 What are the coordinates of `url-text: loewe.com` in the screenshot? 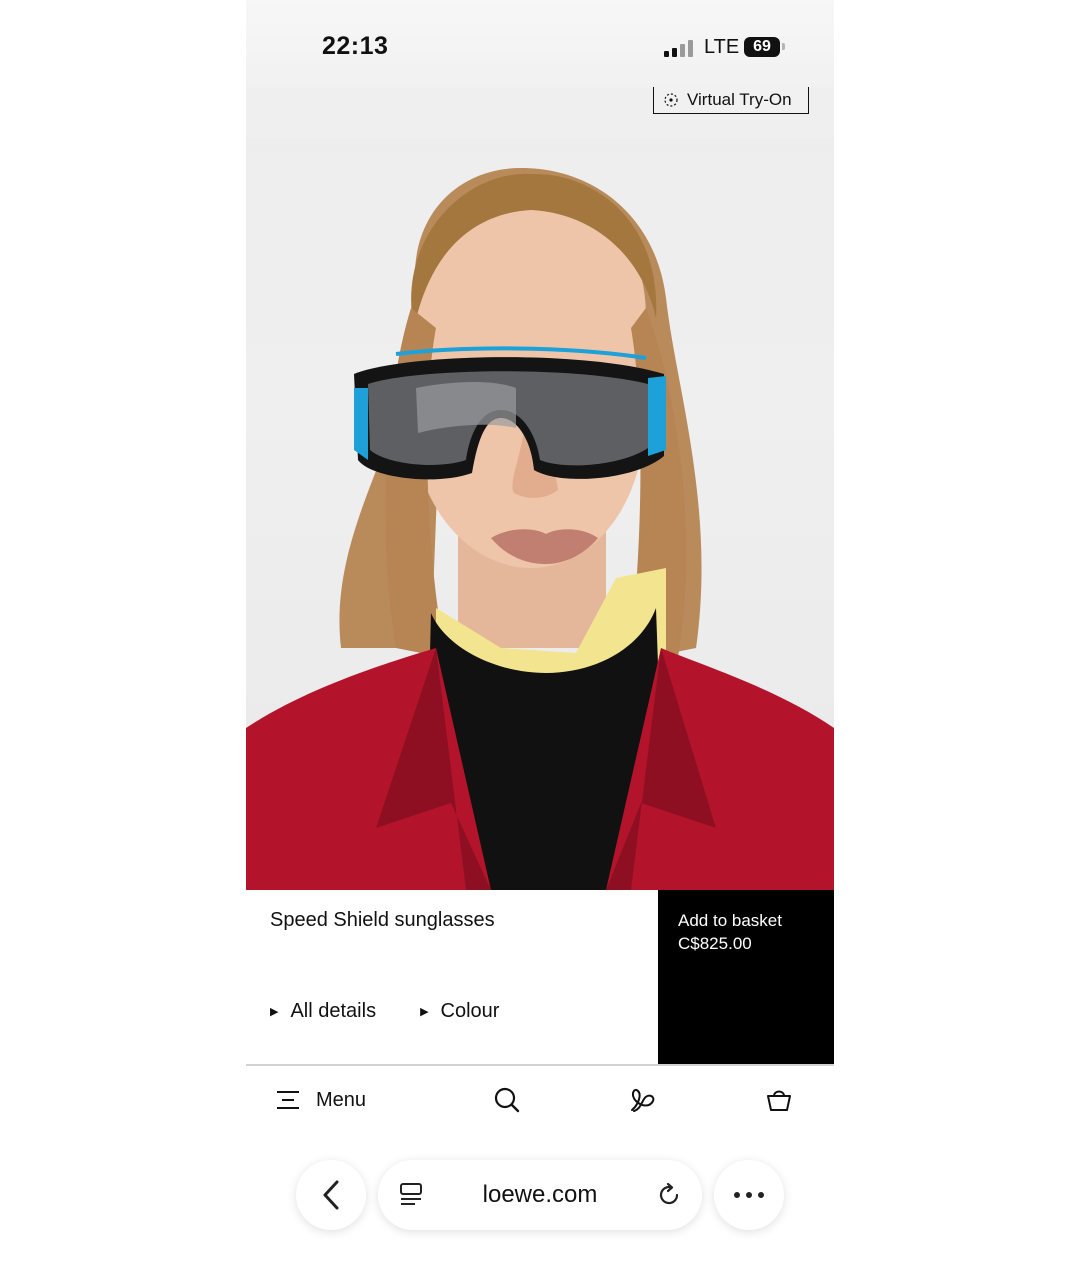 It's located at (540, 1195).